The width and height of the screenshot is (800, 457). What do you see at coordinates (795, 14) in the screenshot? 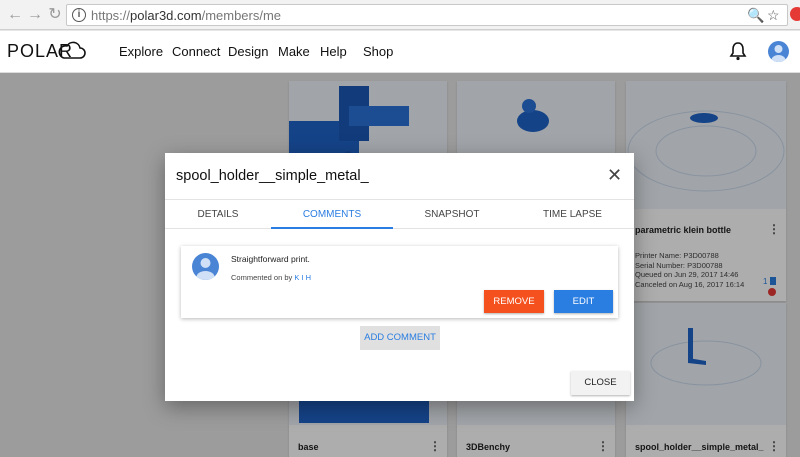
I see `extension-icon` at bounding box center [795, 14].